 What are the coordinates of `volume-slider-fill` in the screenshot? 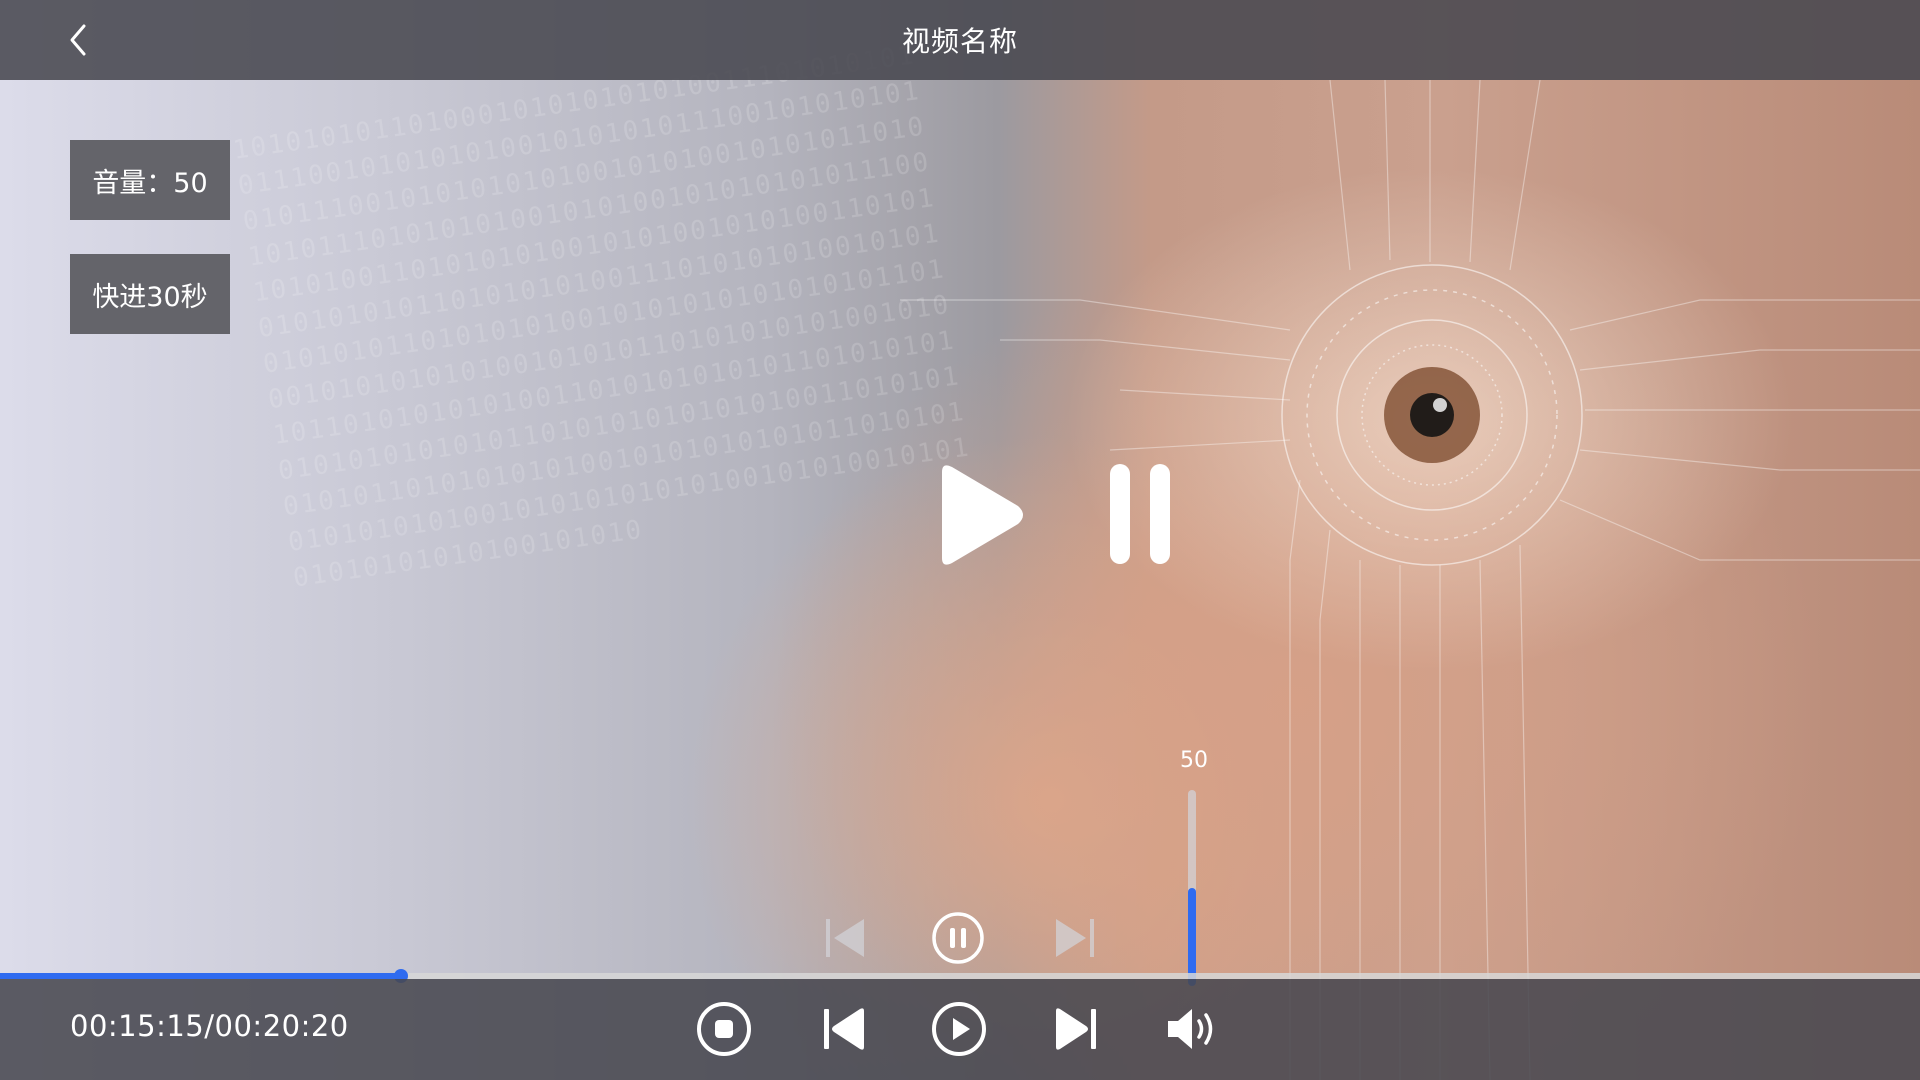 It's located at (1192, 937).